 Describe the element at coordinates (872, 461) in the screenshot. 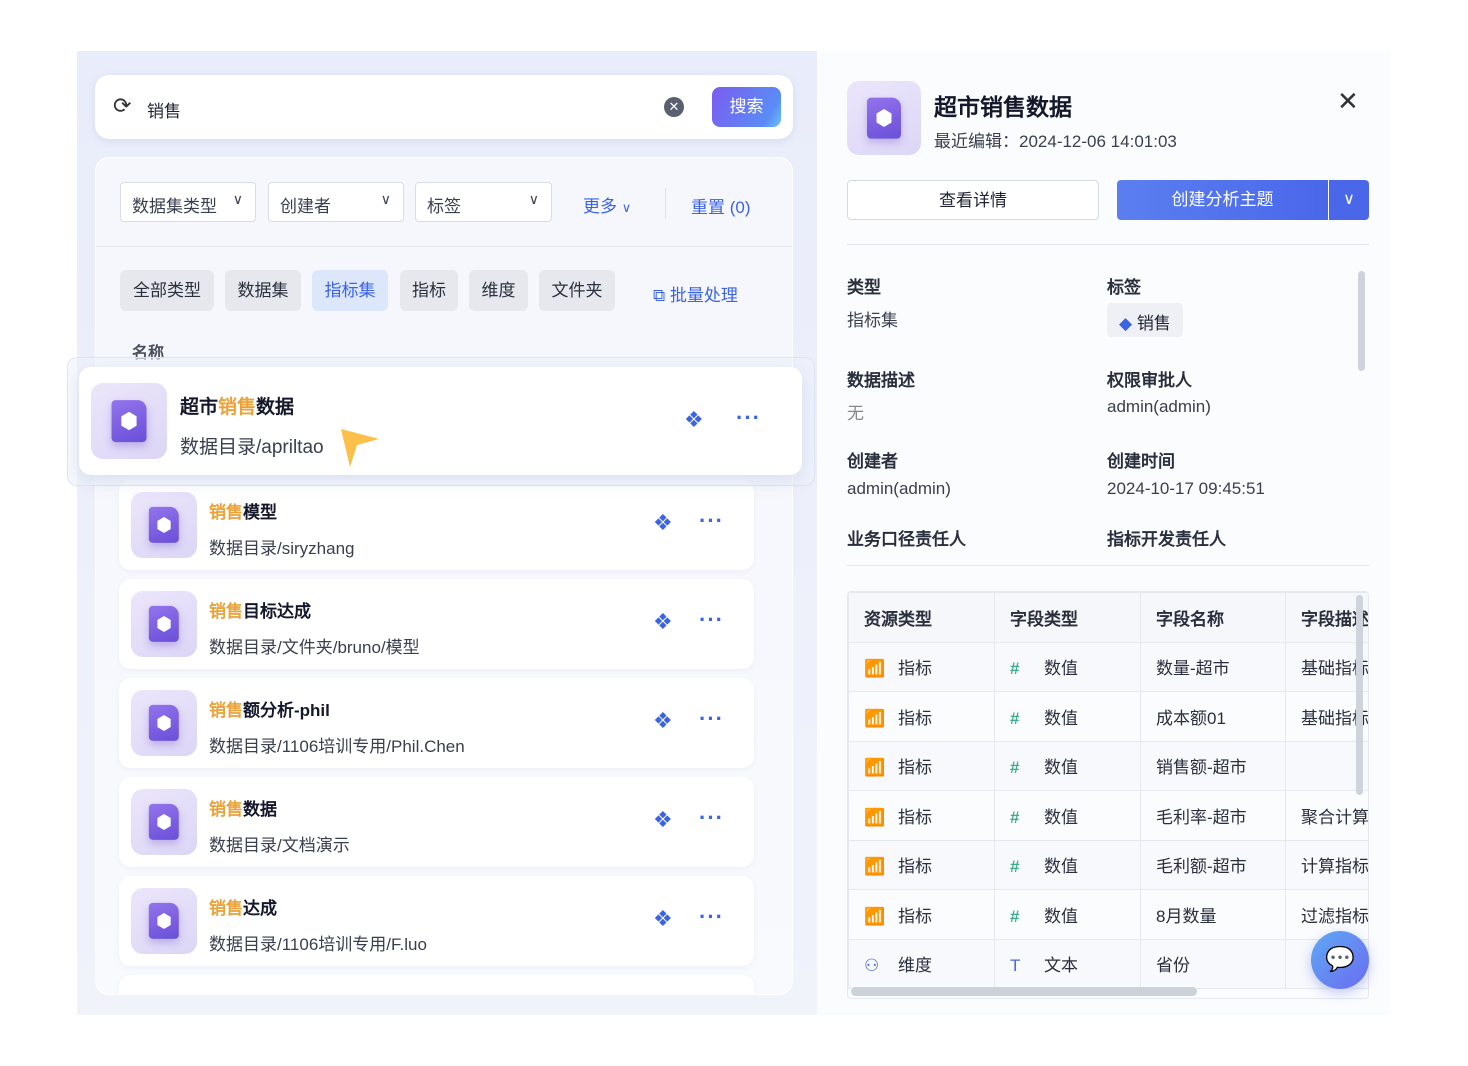

I see `creator-label: 创建者` at that location.